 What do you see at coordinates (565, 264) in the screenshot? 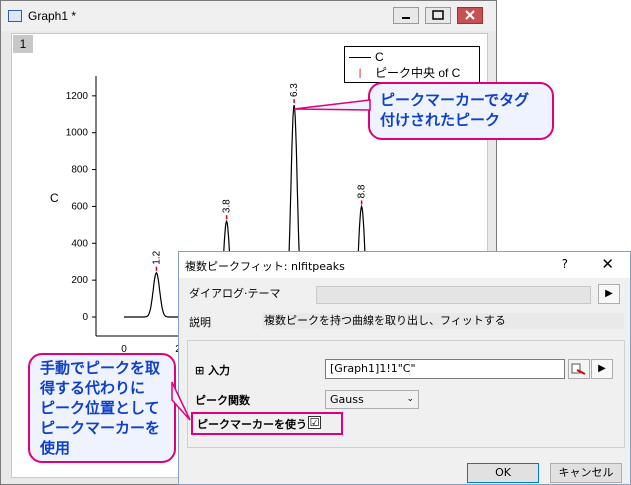
I see `help-icon: ?` at bounding box center [565, 264].